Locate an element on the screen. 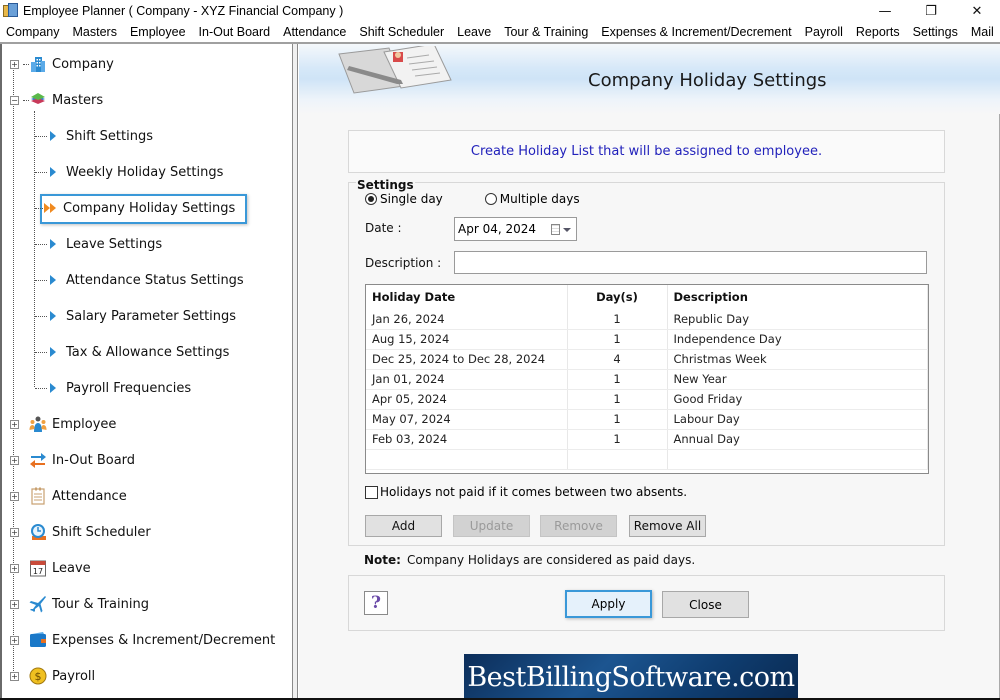  tree-node-employee: + Employee is located at coordinates (63, 424).